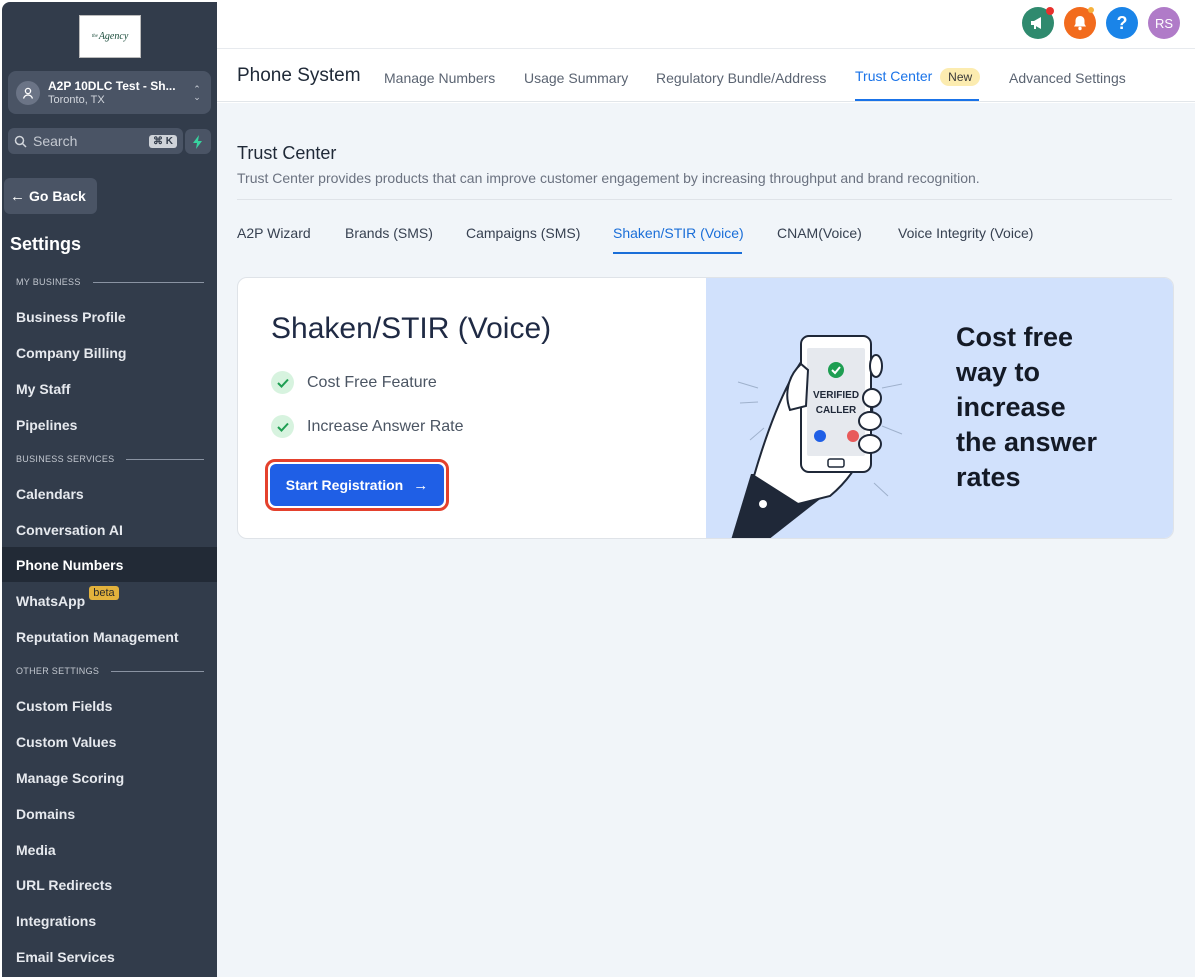 The image size is (1200, 977). What do you see at coordinates (109, 316) in the screenshot?
I see `sidebar-item-business-profile: Business Profile` at bounding box center [109, 316].